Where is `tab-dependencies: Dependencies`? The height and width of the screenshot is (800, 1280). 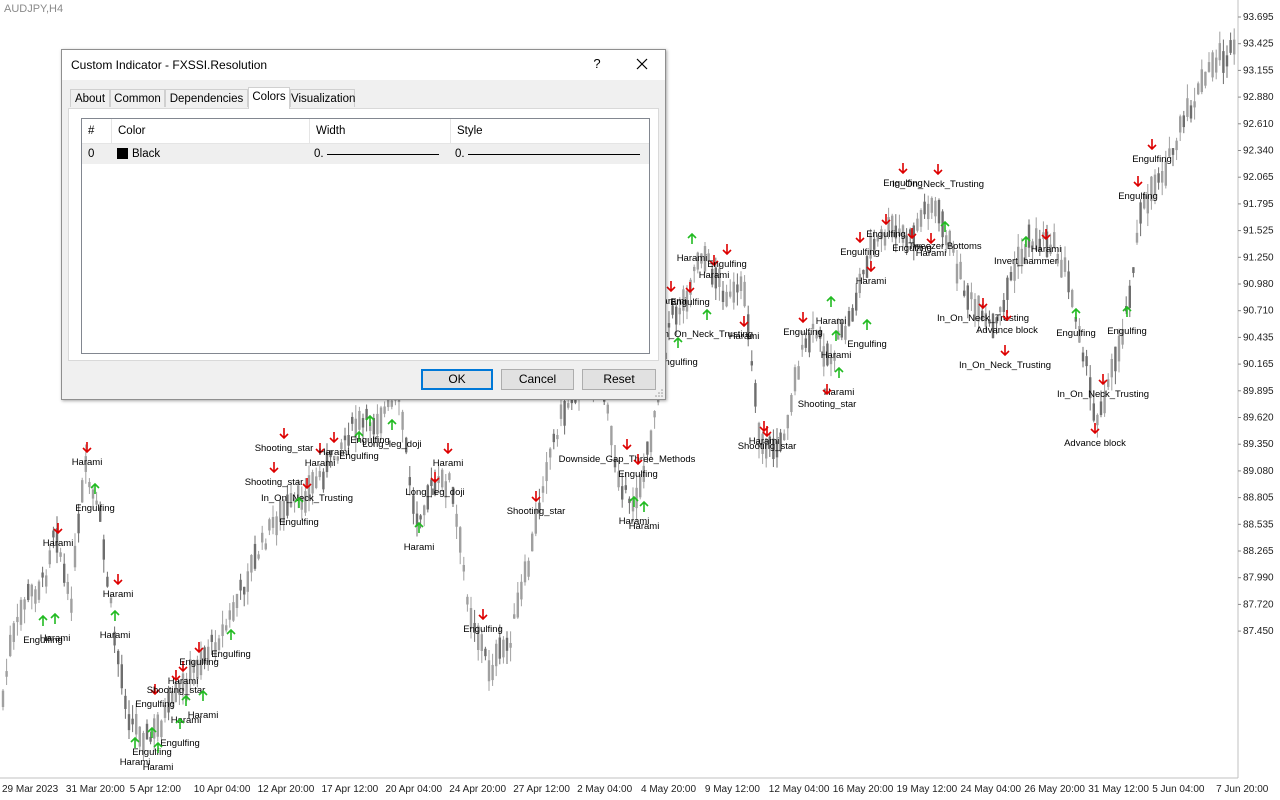
tab-dependencies: Dependencies is located at coordinates (206, 98).